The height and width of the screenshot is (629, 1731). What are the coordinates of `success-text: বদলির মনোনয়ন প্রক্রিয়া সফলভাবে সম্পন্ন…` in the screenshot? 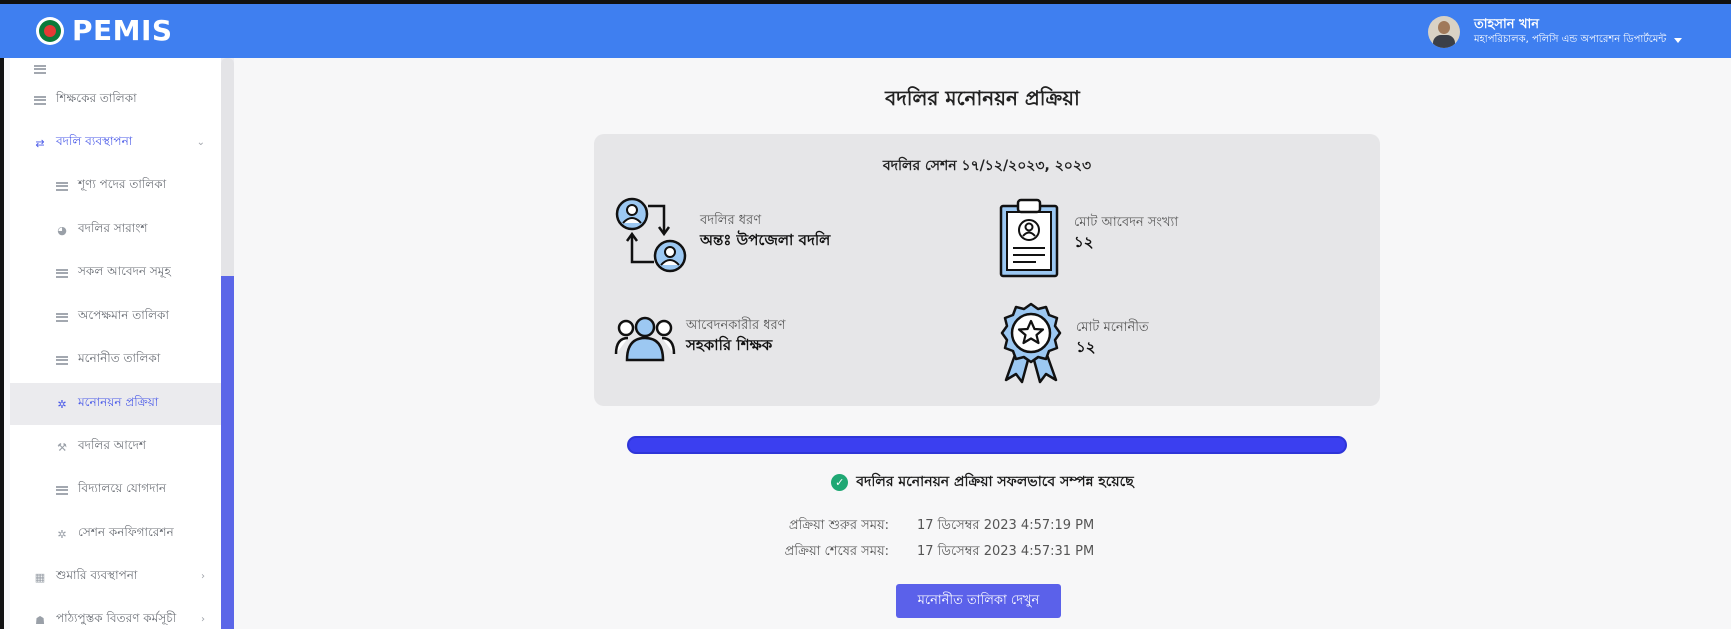 It's located at (995, 482).